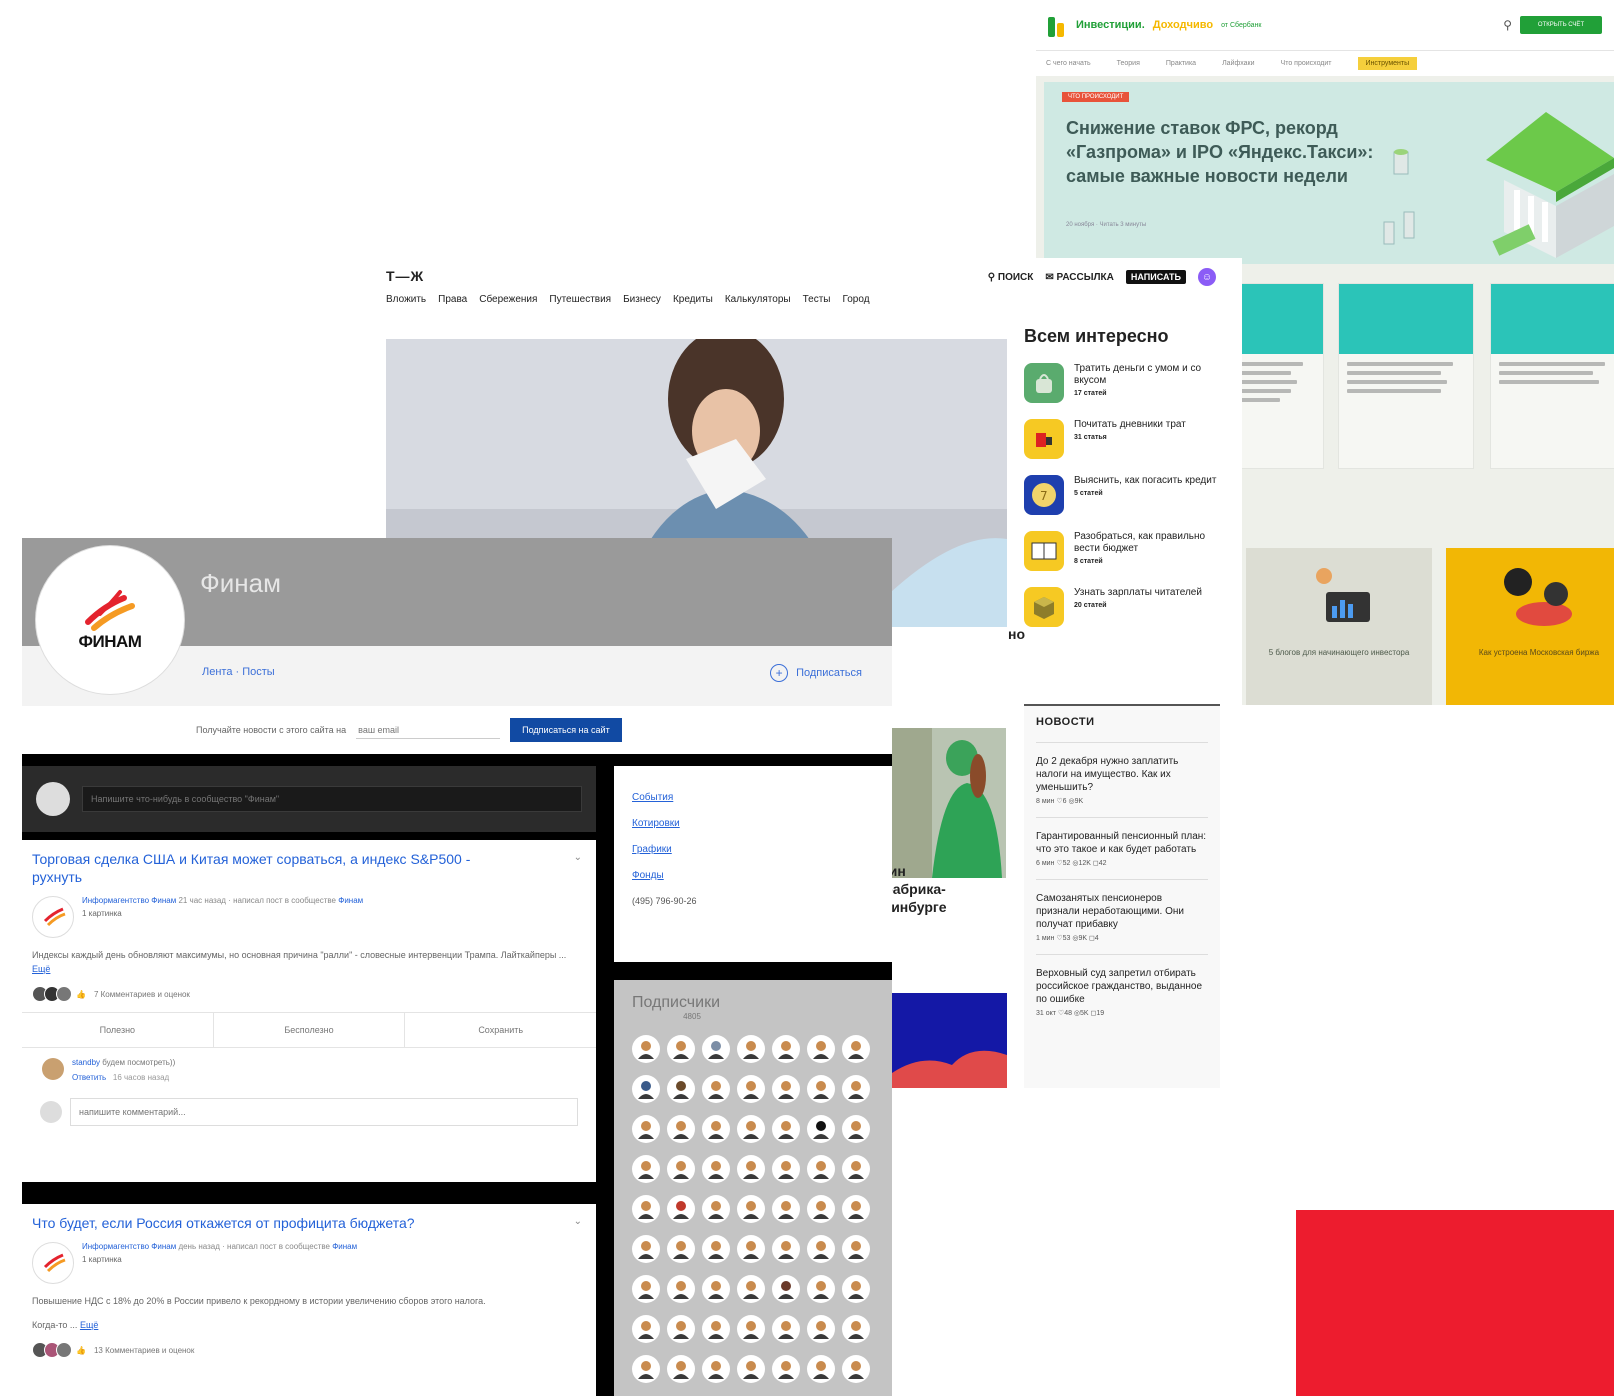  I want to click on info-link-charts: Графики, so click(753, 849).